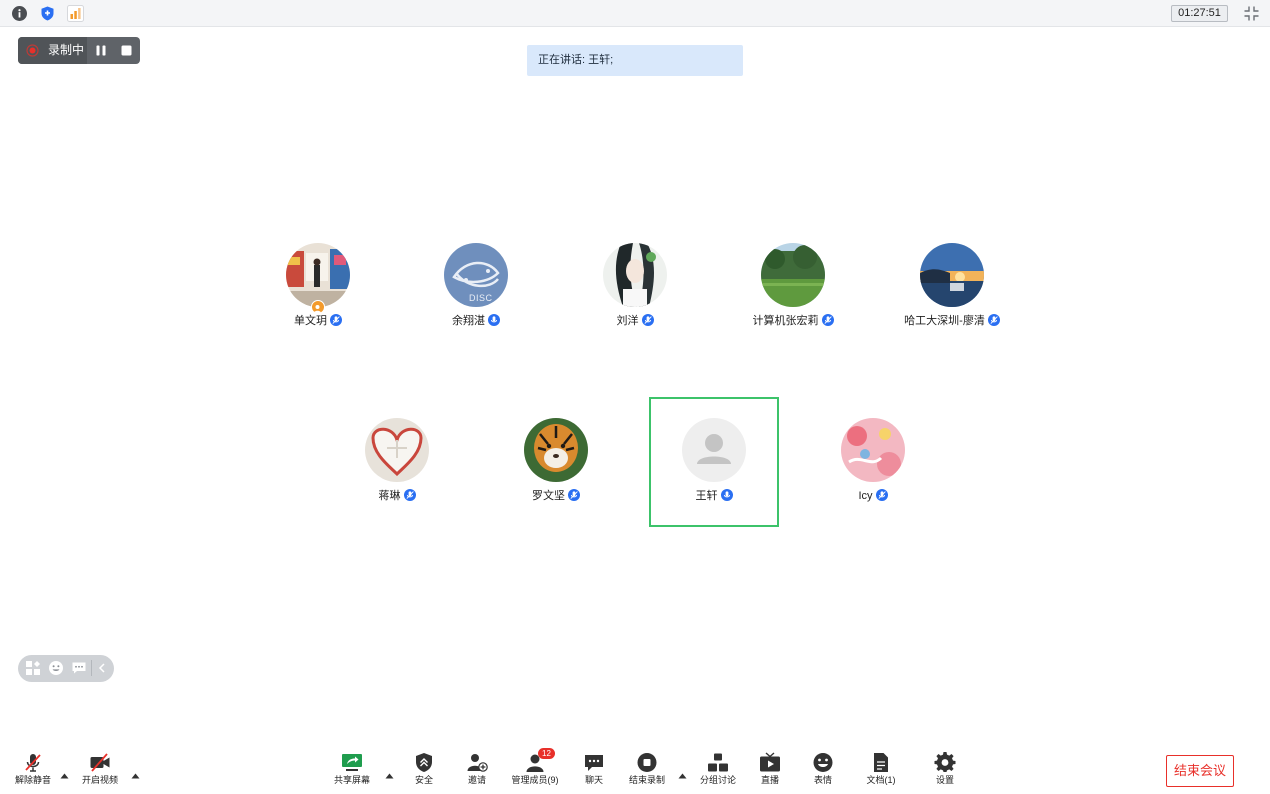  What do you see at coordinates (310, 321) in the screenshot?
I see `participant-name-text: 单文玥` at bounding box center [310, 321].